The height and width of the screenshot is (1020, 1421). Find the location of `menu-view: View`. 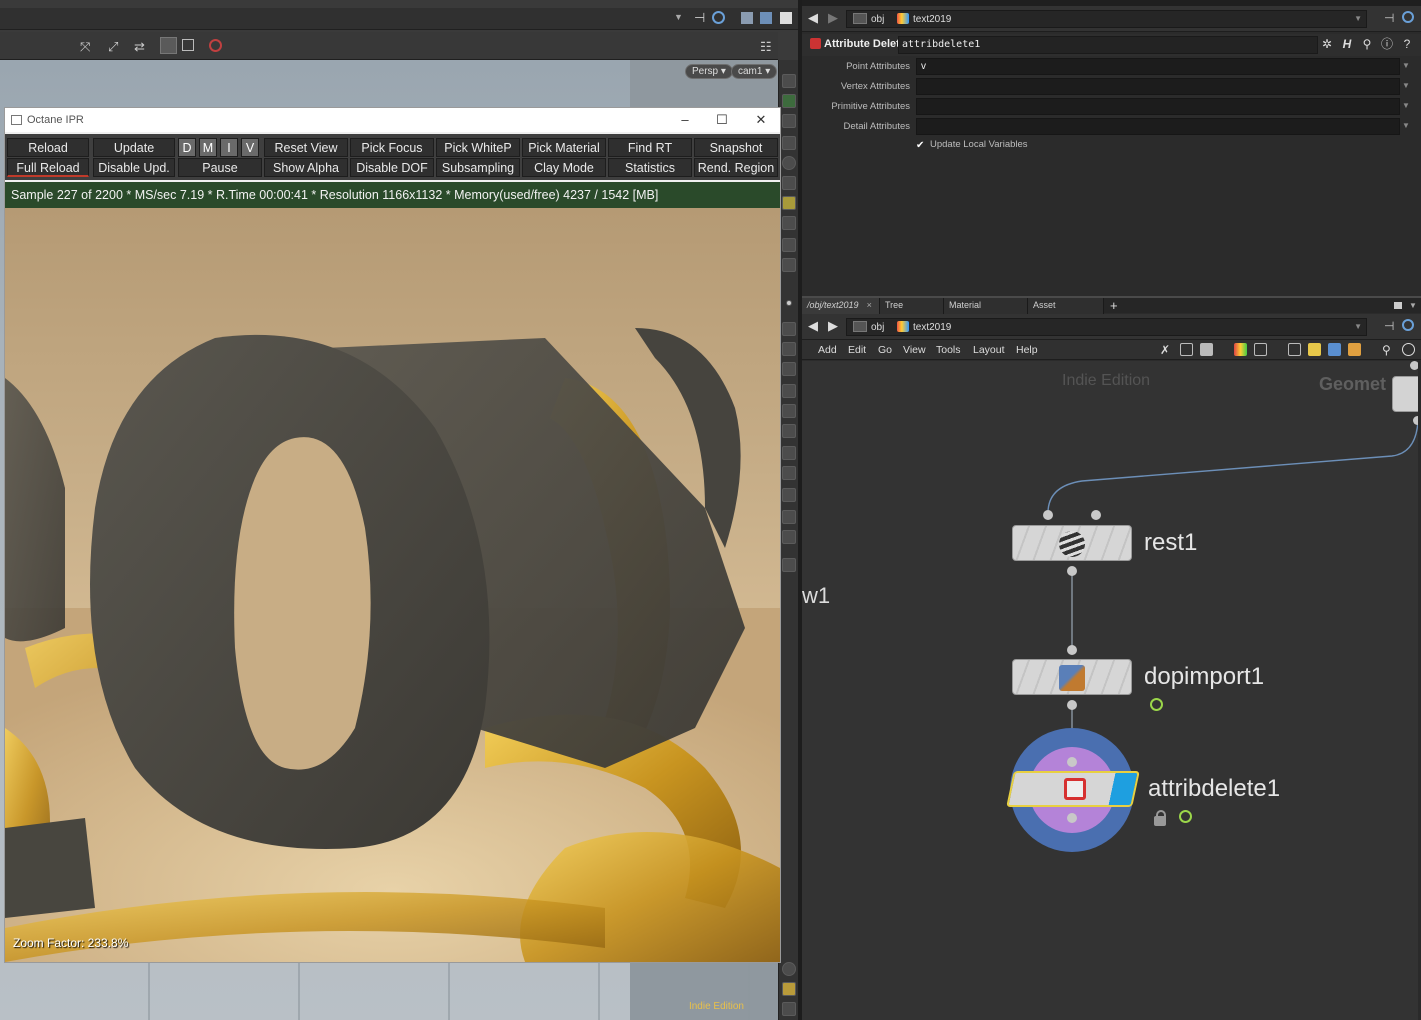

menu-view: View is located at coordinates (914, 350).